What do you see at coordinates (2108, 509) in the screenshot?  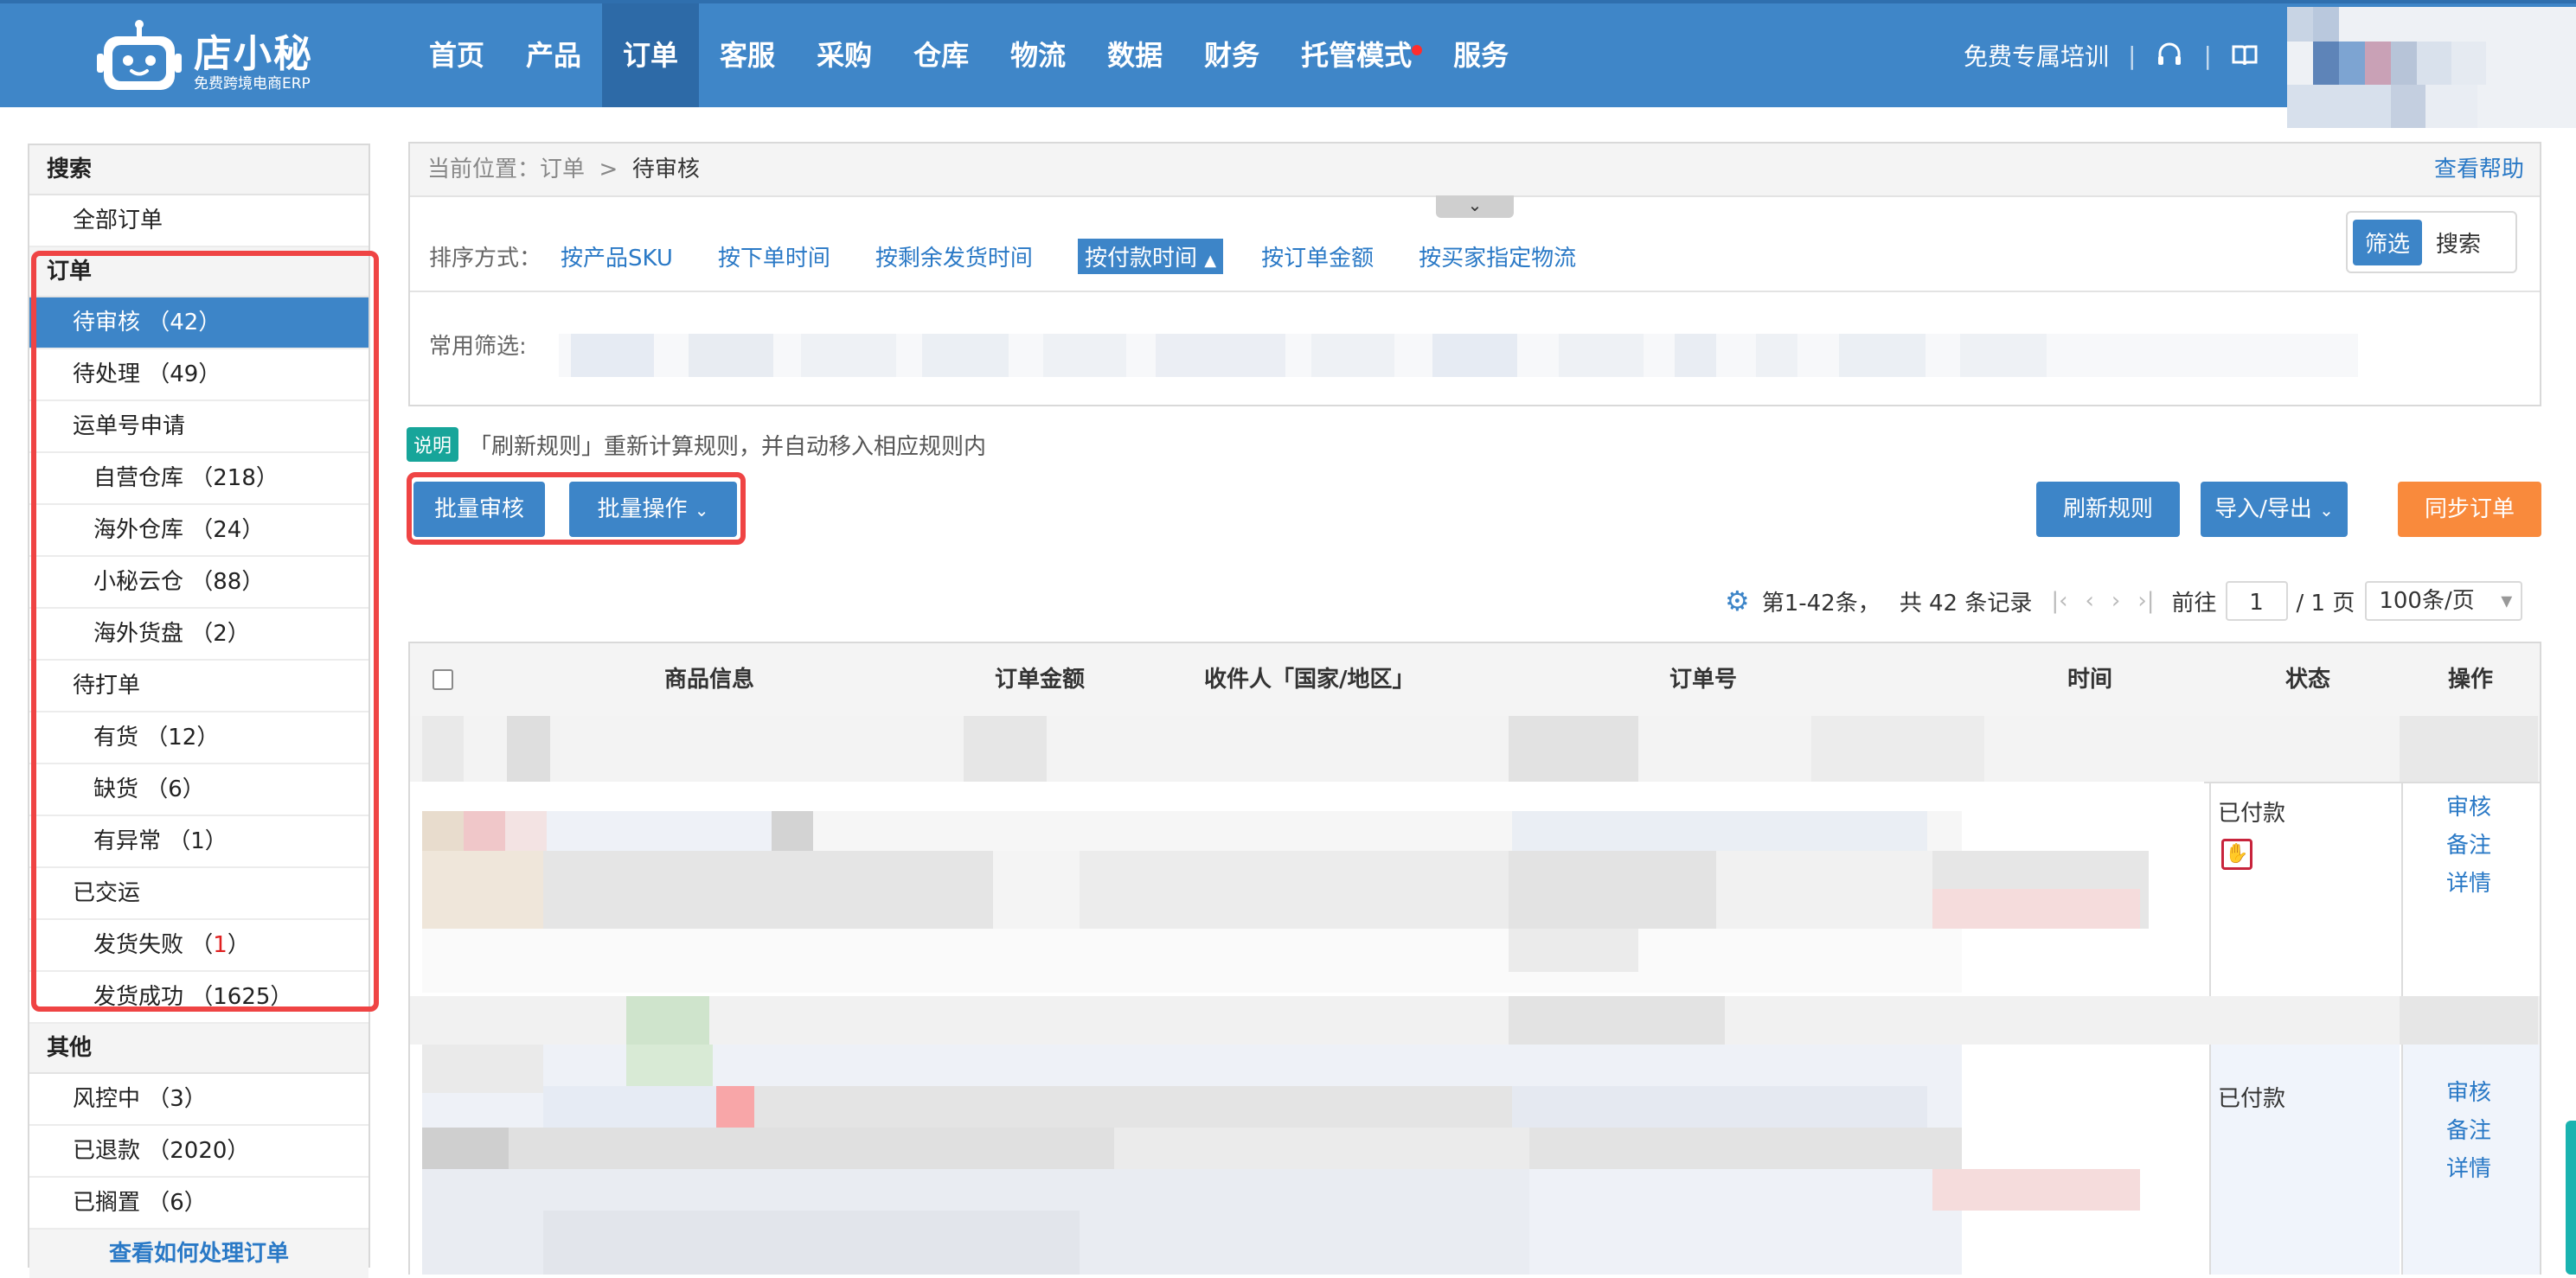 I see `refresh-rules-button: 刷新规则` at bounding box center [2108, 509].